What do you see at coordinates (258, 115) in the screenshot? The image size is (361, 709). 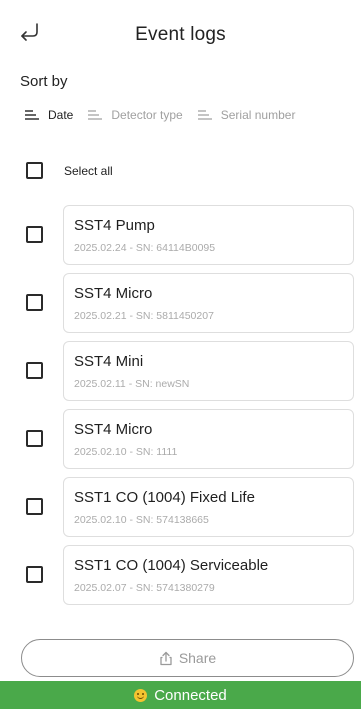 I see `sort-option-label: Serial number` at bounding box center [258, 115].